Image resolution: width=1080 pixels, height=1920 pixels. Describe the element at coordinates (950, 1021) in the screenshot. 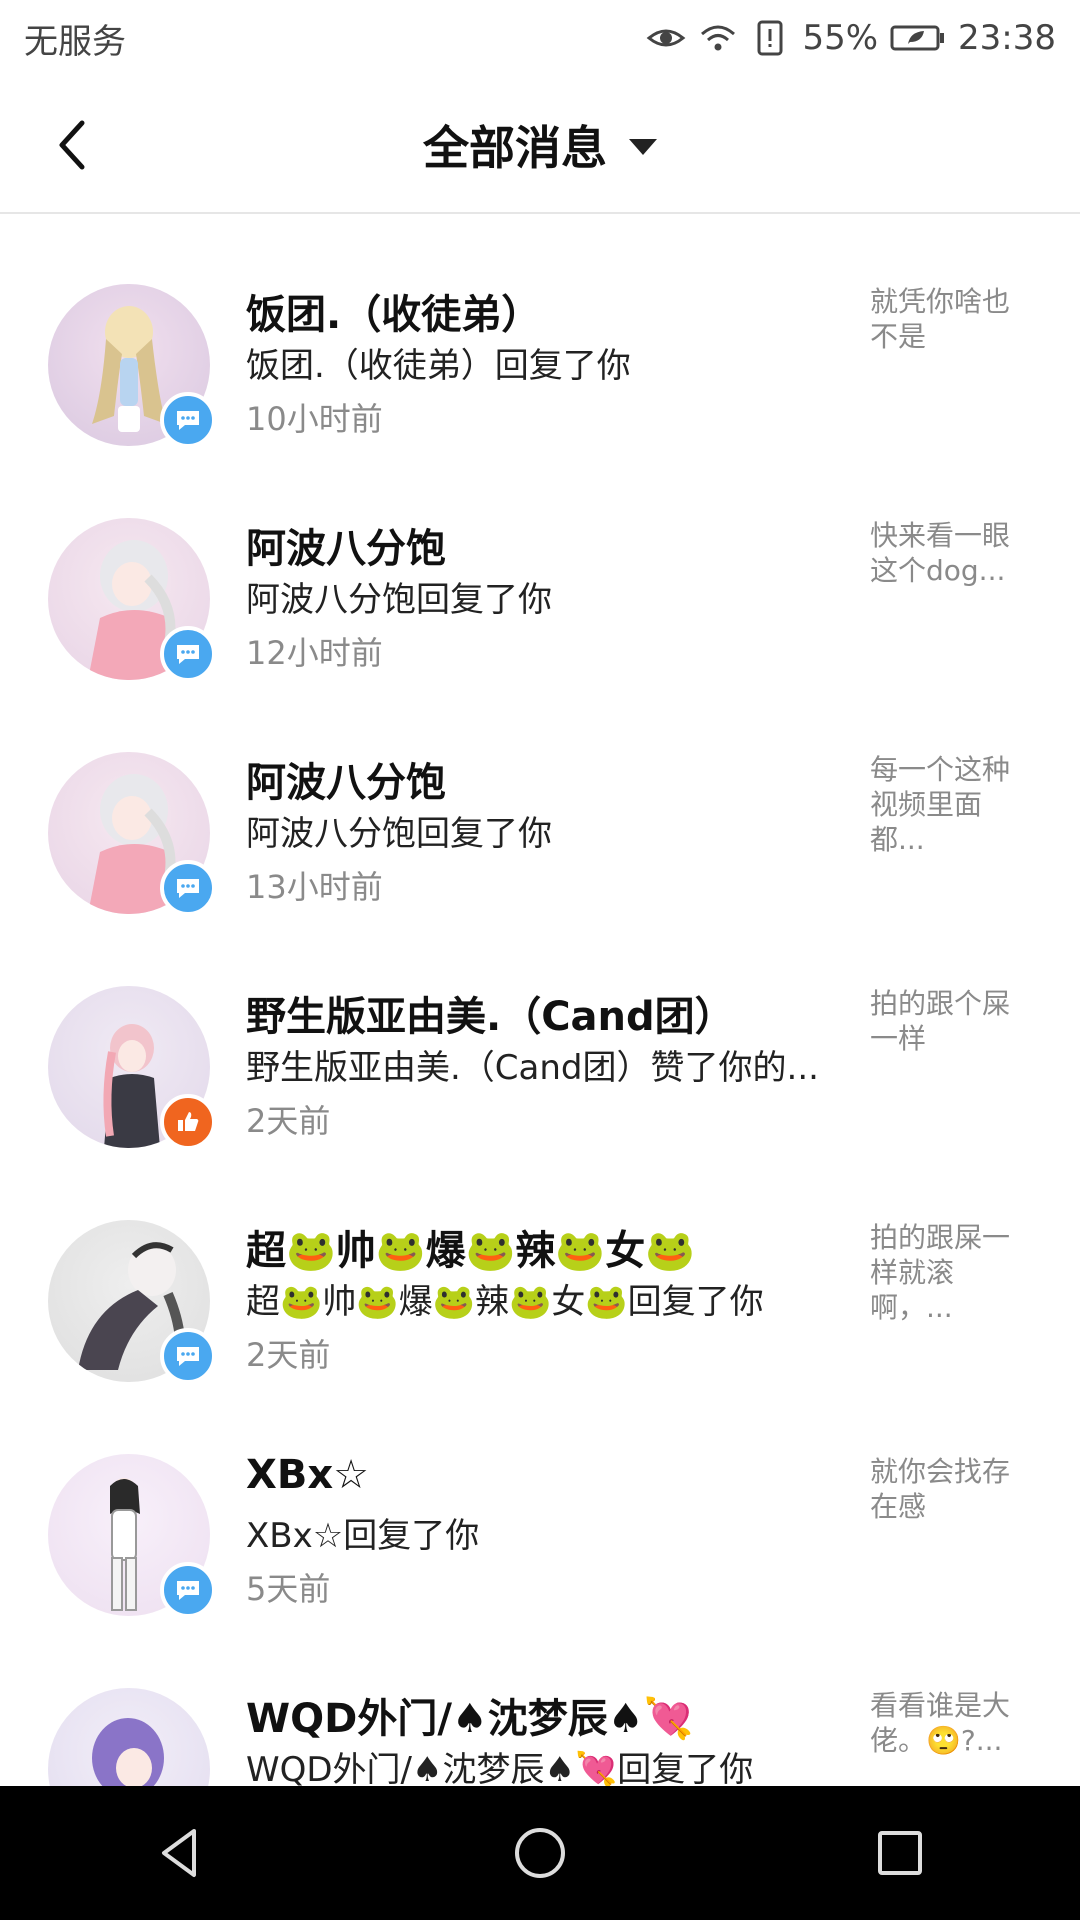

I see `comment-preview: 拍的跟个屎一样` at that location.